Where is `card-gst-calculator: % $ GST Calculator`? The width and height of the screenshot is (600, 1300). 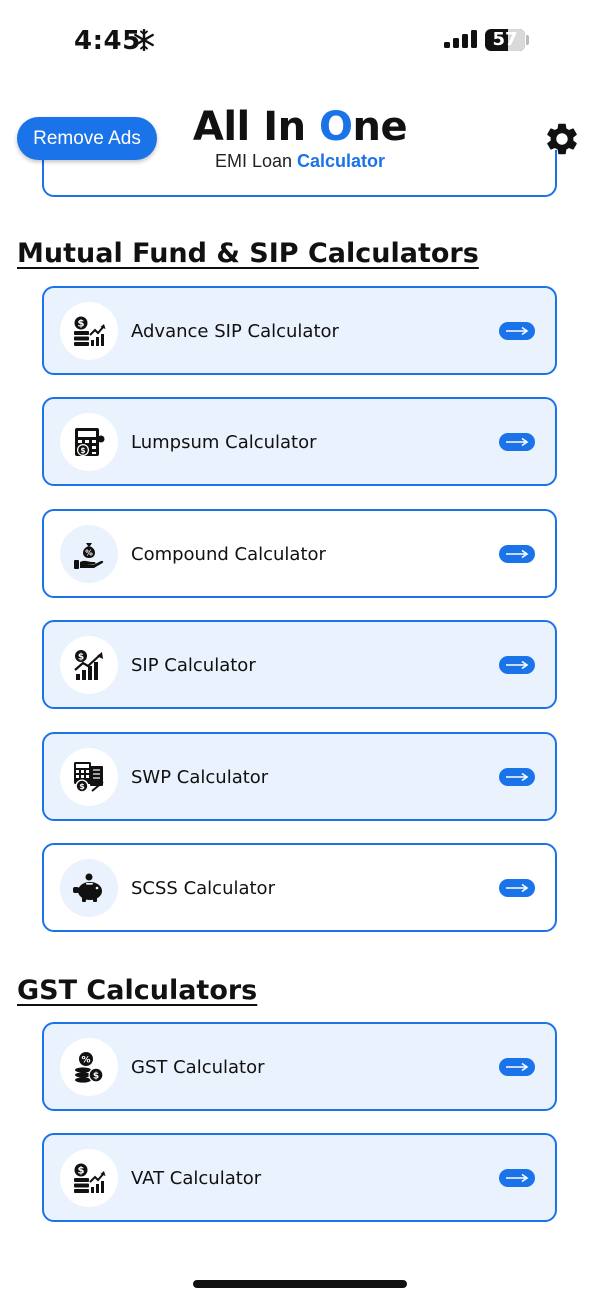 card-gst-calculator: % $ GST Calculator is located at coordinates (299, 1066).